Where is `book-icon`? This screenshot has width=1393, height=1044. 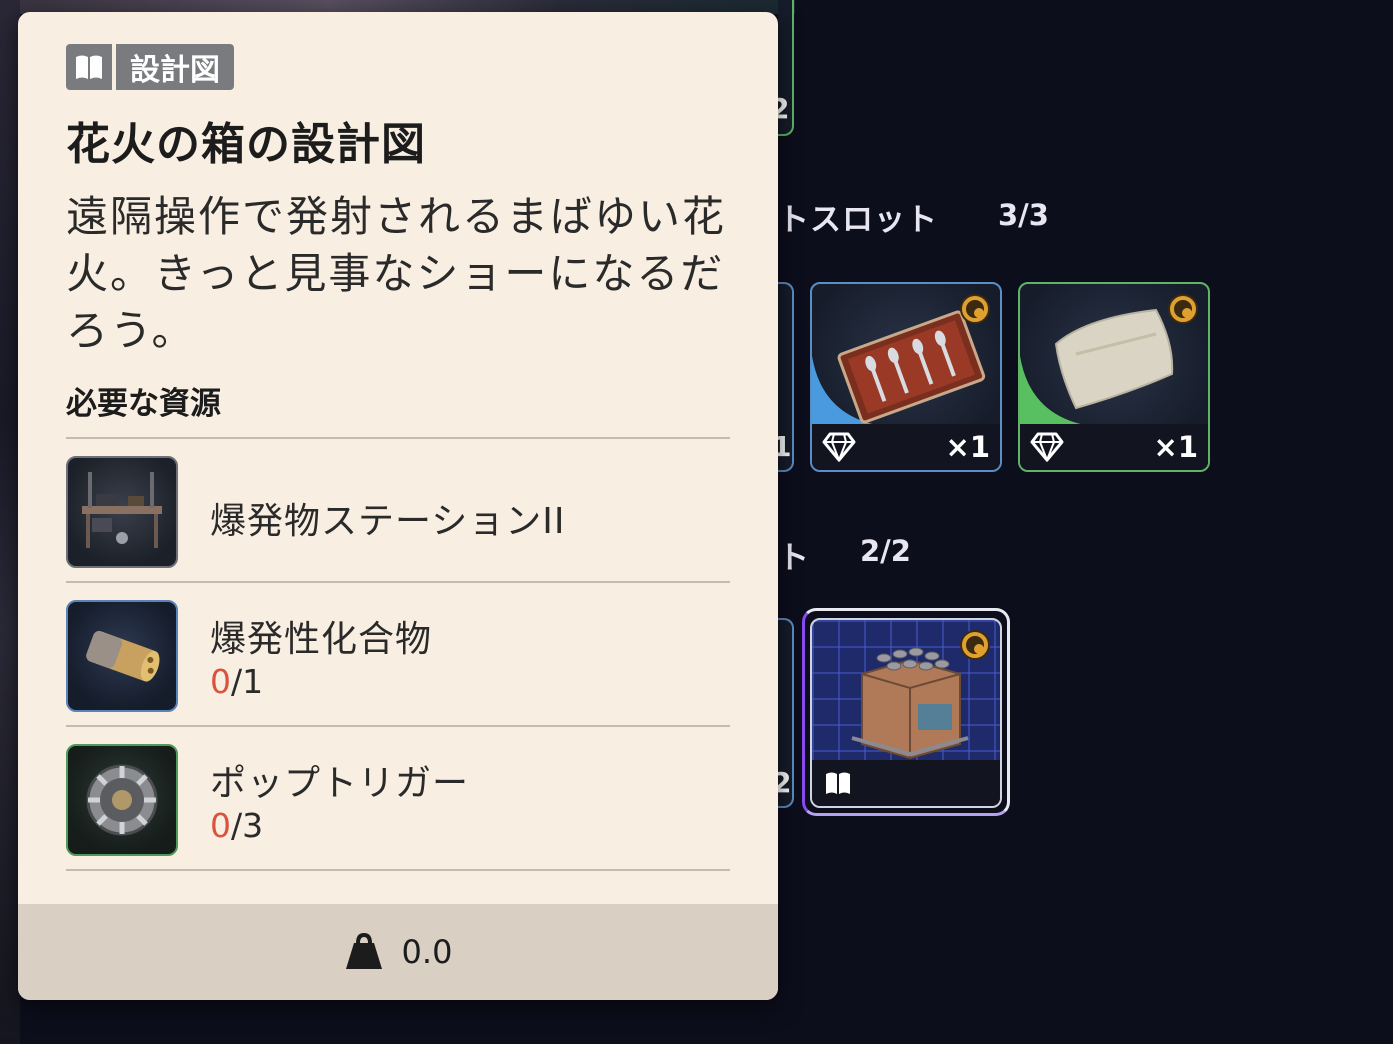 book-icon is located at coordinates (89, 67).